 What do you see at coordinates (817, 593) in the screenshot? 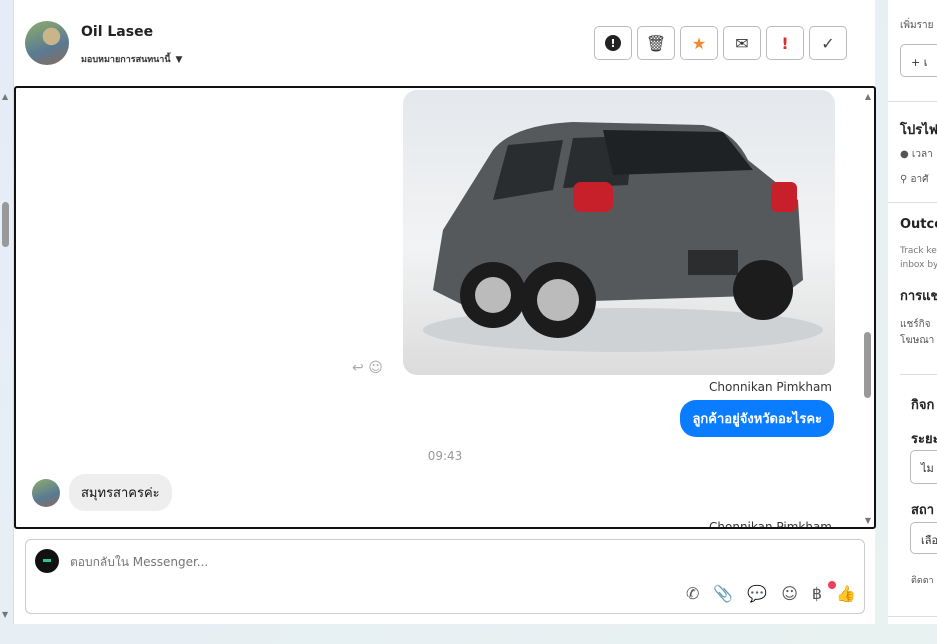
I see `payment-baht-icon: ฿` at bounding box center [817, 593].